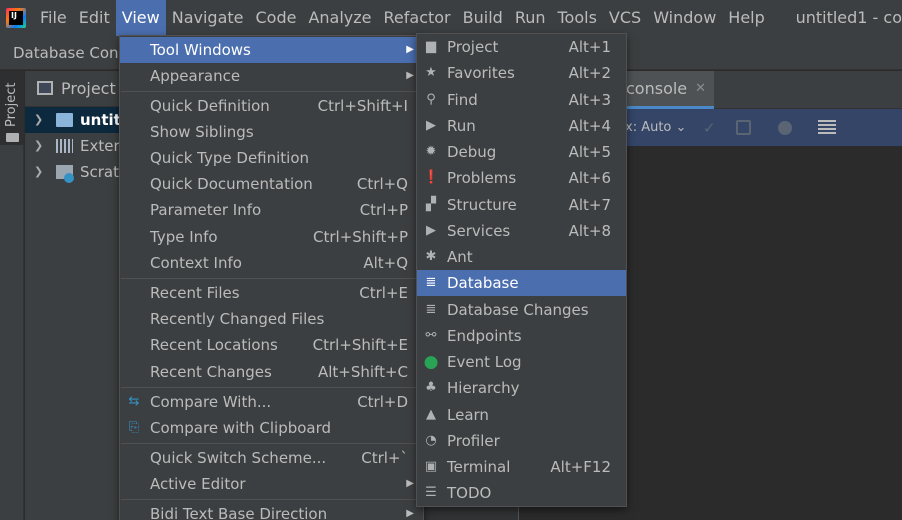 The width and height of the screenshot is (902, 520). I want to click on menu-navigate: Navigate, so click(208, 18).